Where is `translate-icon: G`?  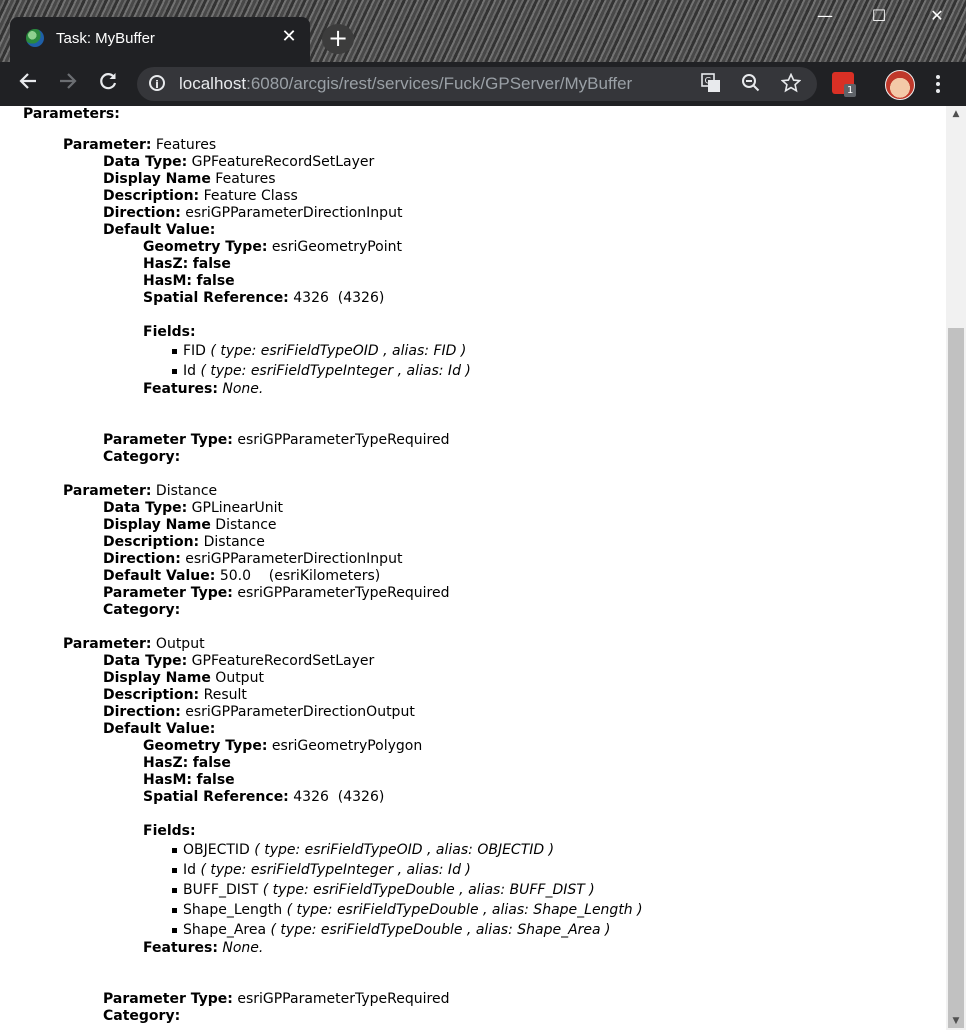 translate-icon: G is located at coordinates (711, 84).